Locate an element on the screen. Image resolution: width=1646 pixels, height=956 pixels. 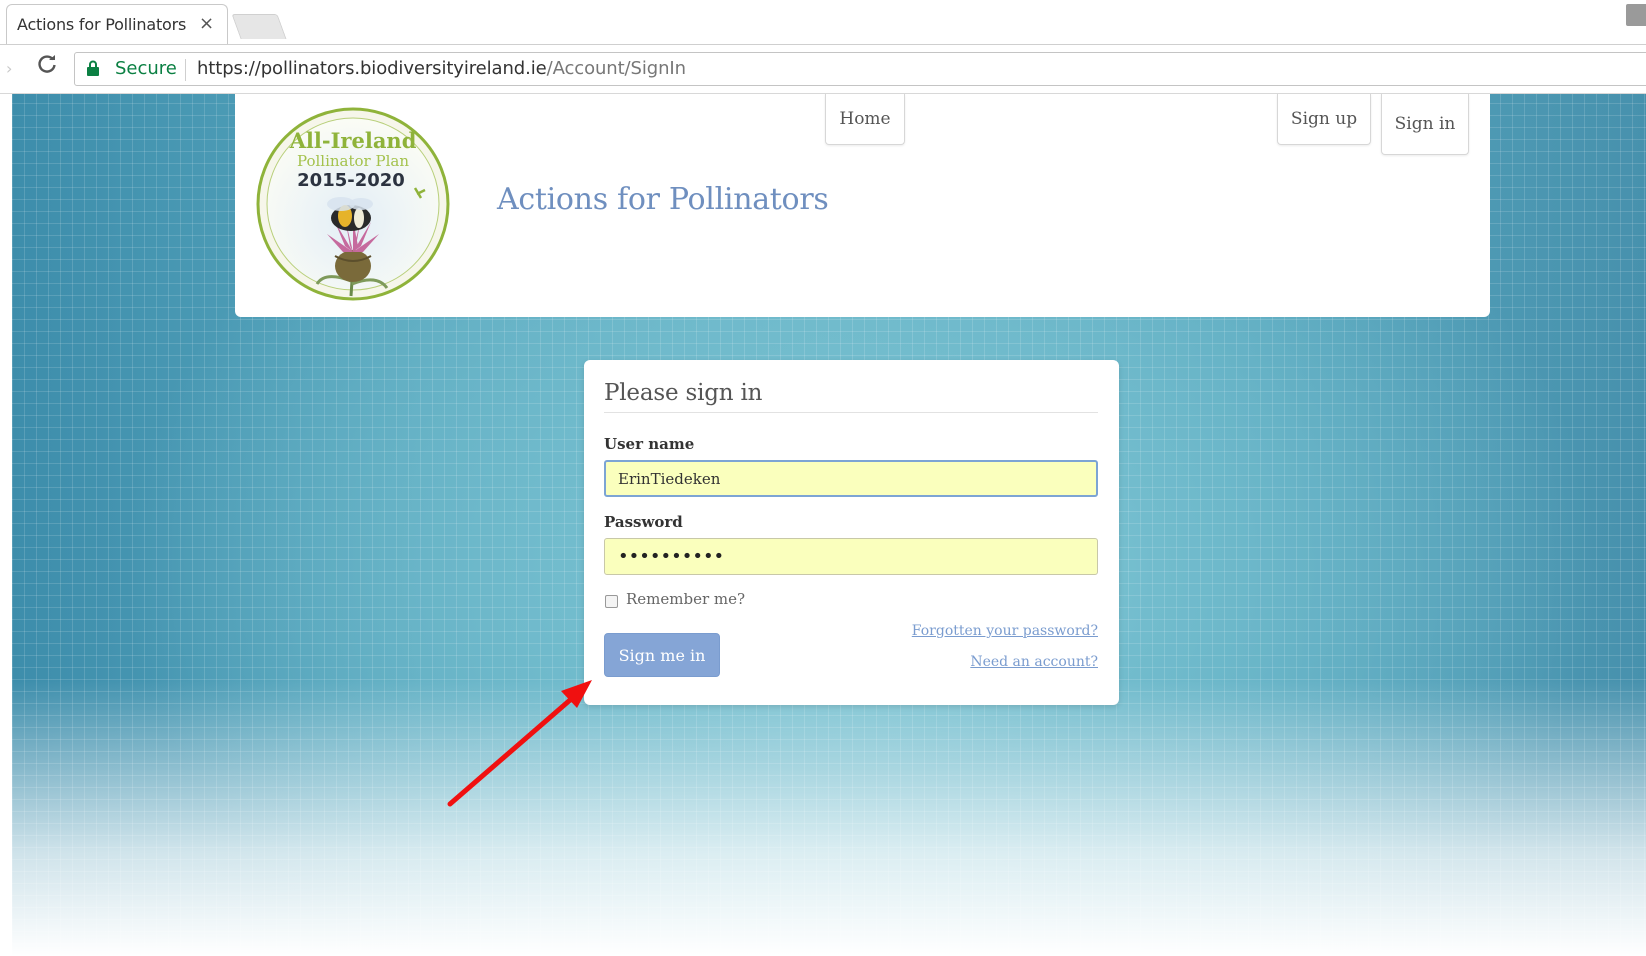
remember-me-label: Remember me? is located at coordinates (685, 599).